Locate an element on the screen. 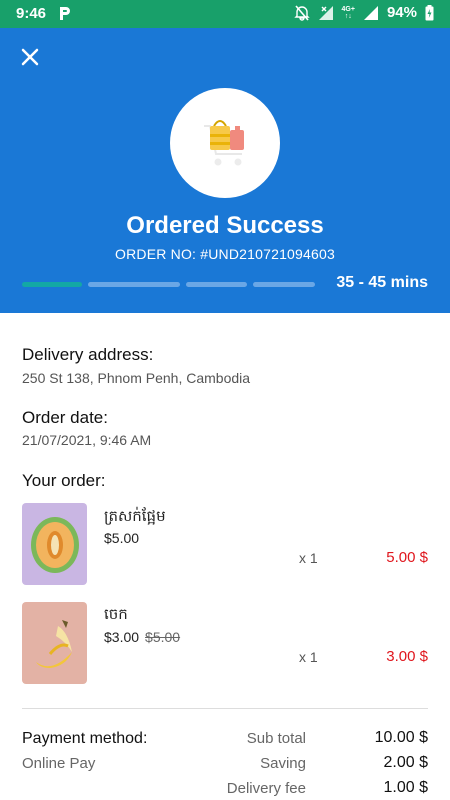 Image resolution: width=450 pixels, height=800 pixels. success-illustration is located at coordinates (225, 143).